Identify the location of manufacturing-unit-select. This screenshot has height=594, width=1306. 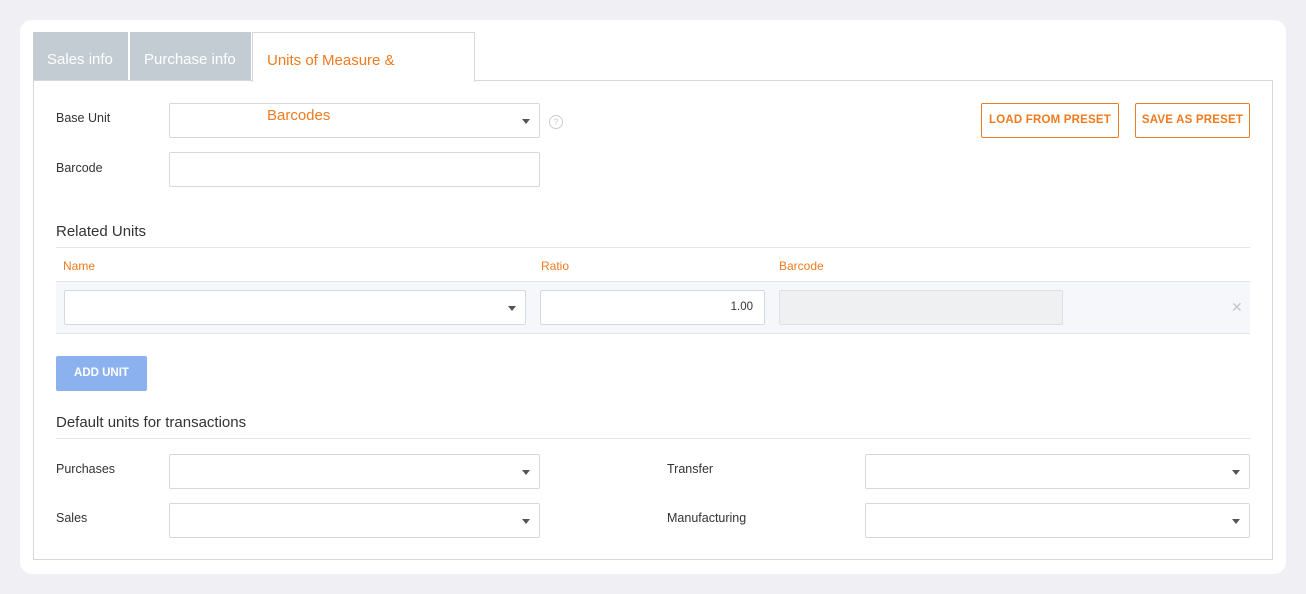
(1057, 520).